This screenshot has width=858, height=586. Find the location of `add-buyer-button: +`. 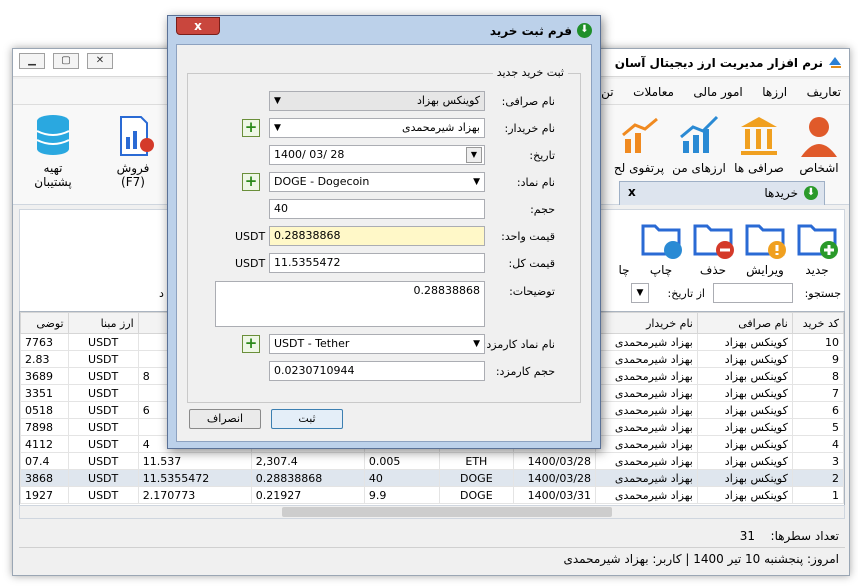

add-buyer-button: + is located at coordinates (251, 128).